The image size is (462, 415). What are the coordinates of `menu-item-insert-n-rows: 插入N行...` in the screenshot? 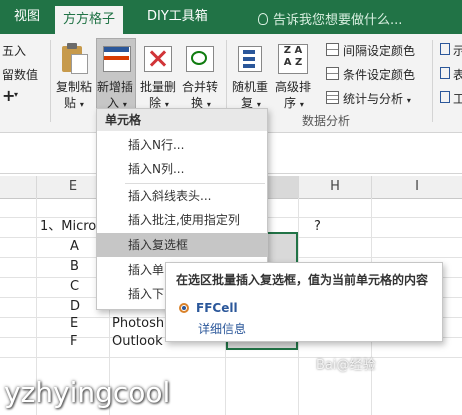 It's located at (182, 145).